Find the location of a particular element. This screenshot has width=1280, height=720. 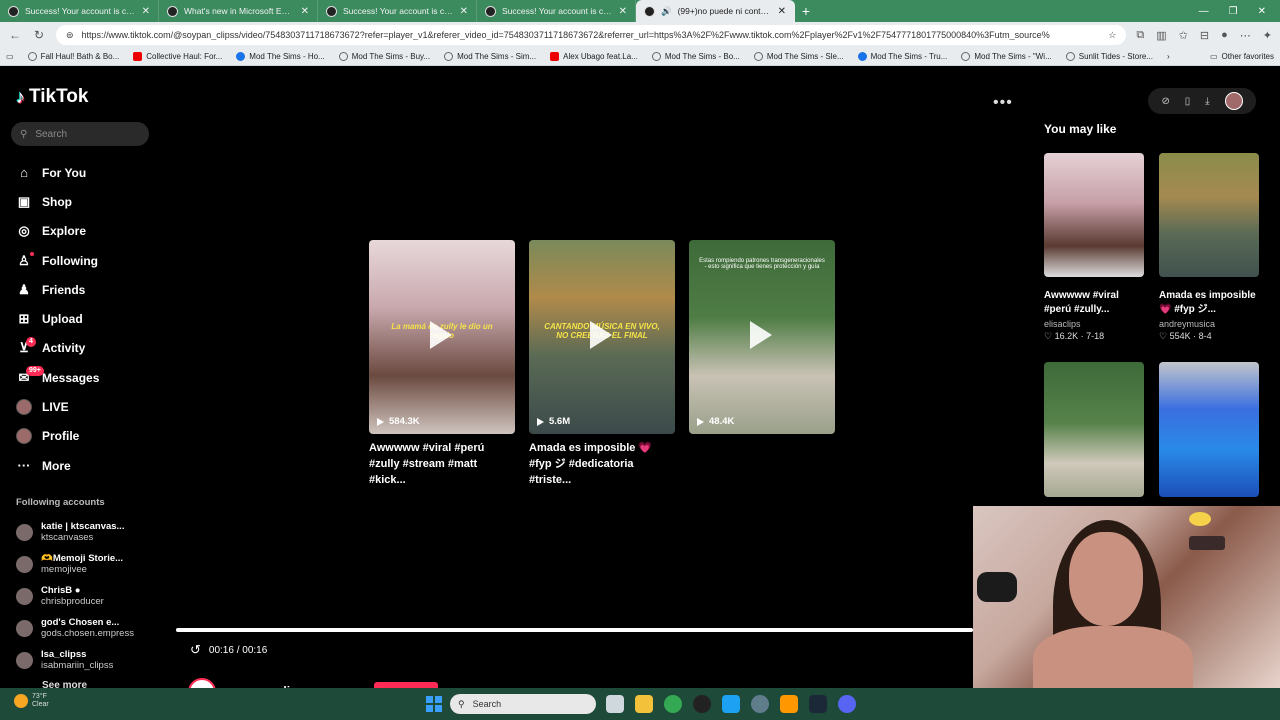

nav-item-profile: Profile is located at coordinates (91, 436).